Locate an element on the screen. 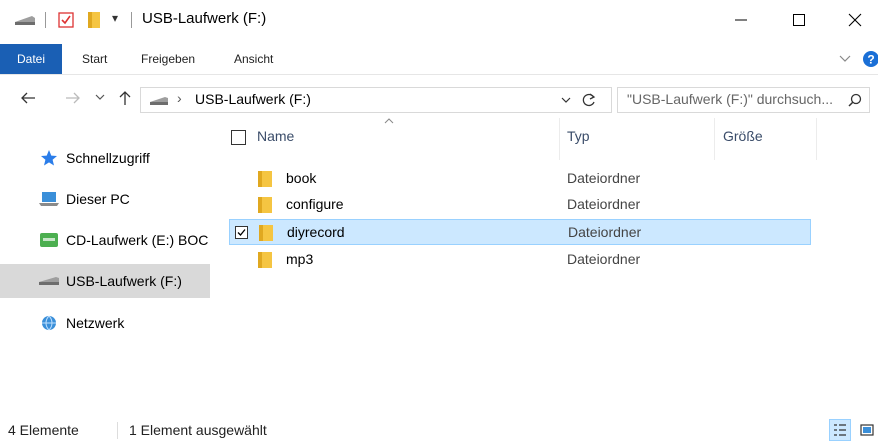  nav-item-dieser-pc: Dieser PC is located at coordinates (105, 199).